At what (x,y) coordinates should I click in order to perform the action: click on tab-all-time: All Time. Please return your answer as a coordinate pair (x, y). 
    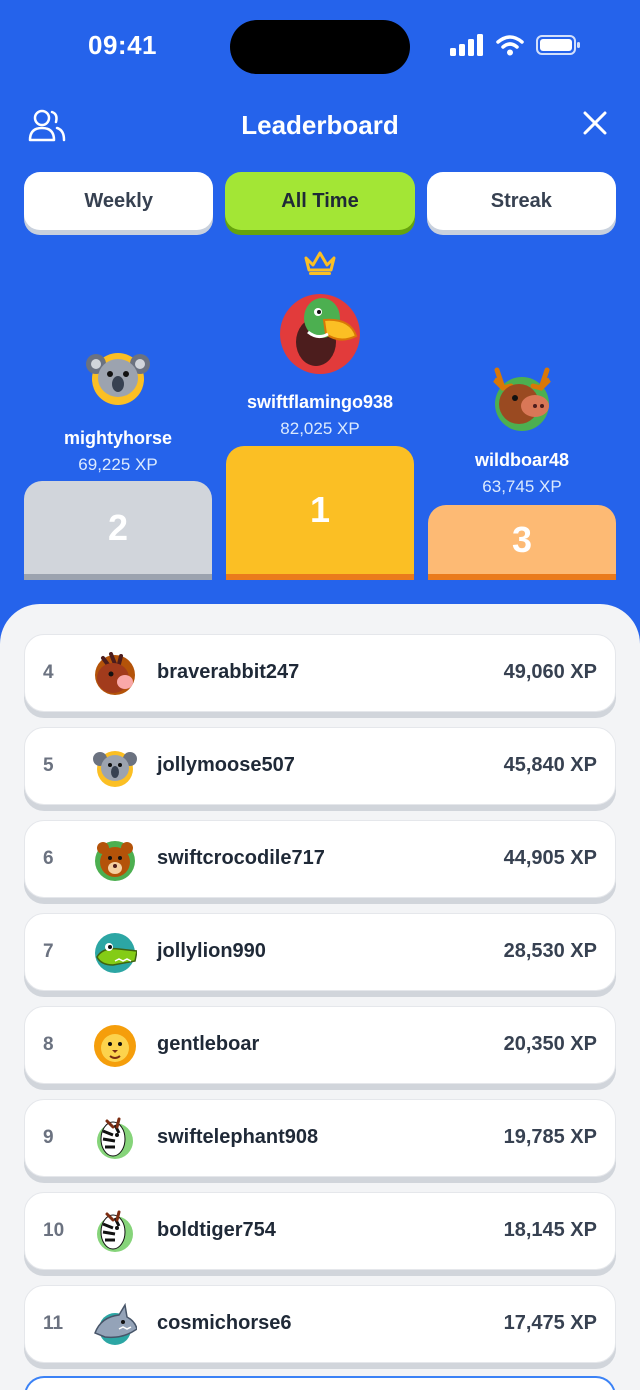
    Looking at the image, I should click on (320, 201).